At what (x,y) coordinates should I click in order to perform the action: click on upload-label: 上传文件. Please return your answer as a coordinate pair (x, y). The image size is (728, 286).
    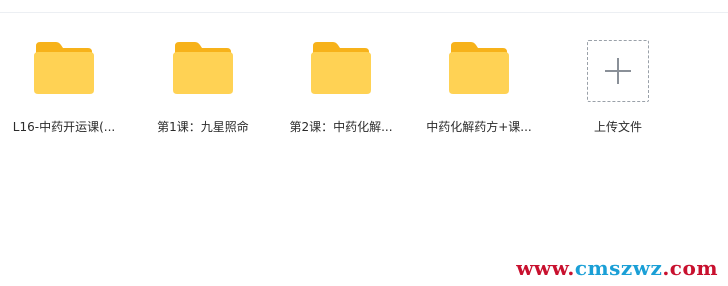
    Looking at the image, I should click on (617, 127).